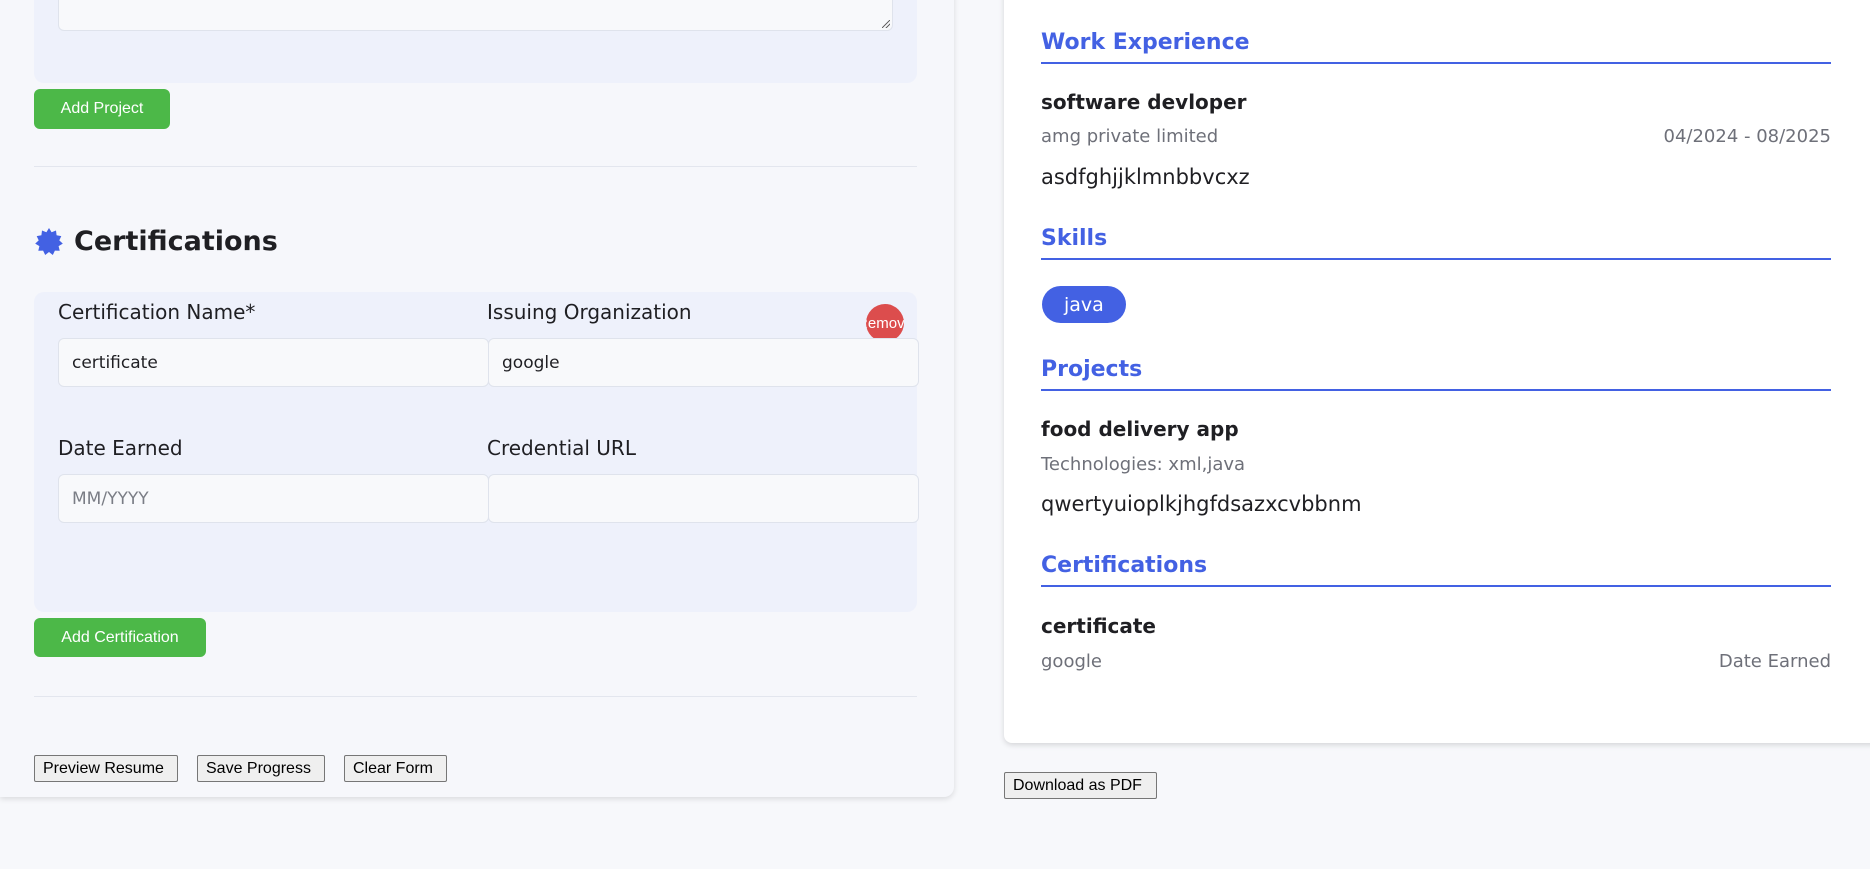 This screenshot has height=869, width=1870. Describe the element at coordinates (561, 448) in the screenshot. I see `credential-url-label: Credential URL` at that location.